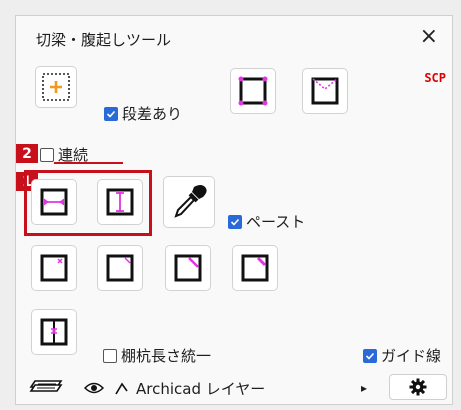 This screenshot has width=461, height=410. Describe the element at coordinates (122, 388) in the screenshot. I see `lock-open-icon` at that location.